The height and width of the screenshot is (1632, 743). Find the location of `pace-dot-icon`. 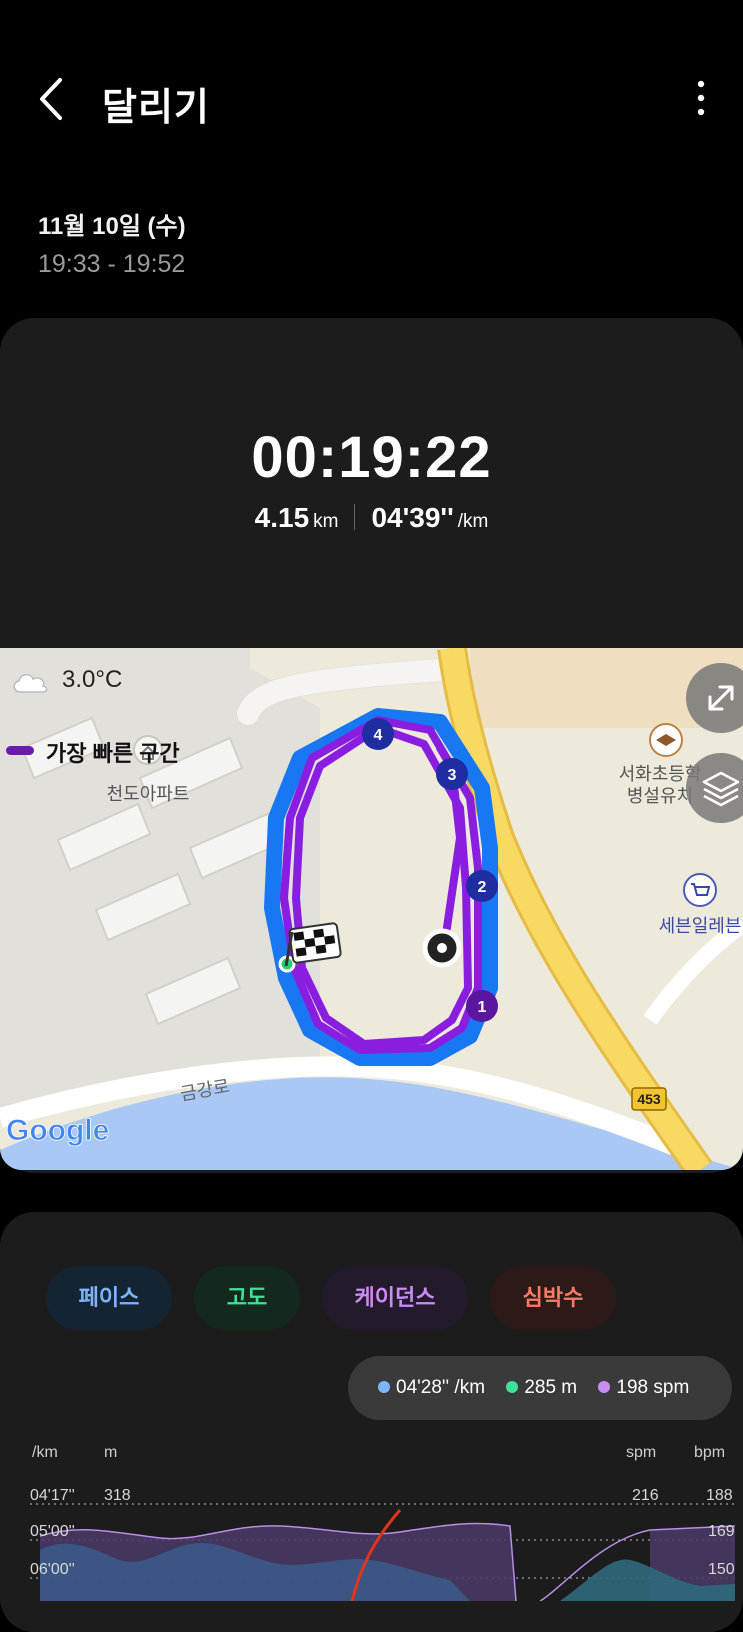

pace-dot-icon is located at coordinates (384, 1387).